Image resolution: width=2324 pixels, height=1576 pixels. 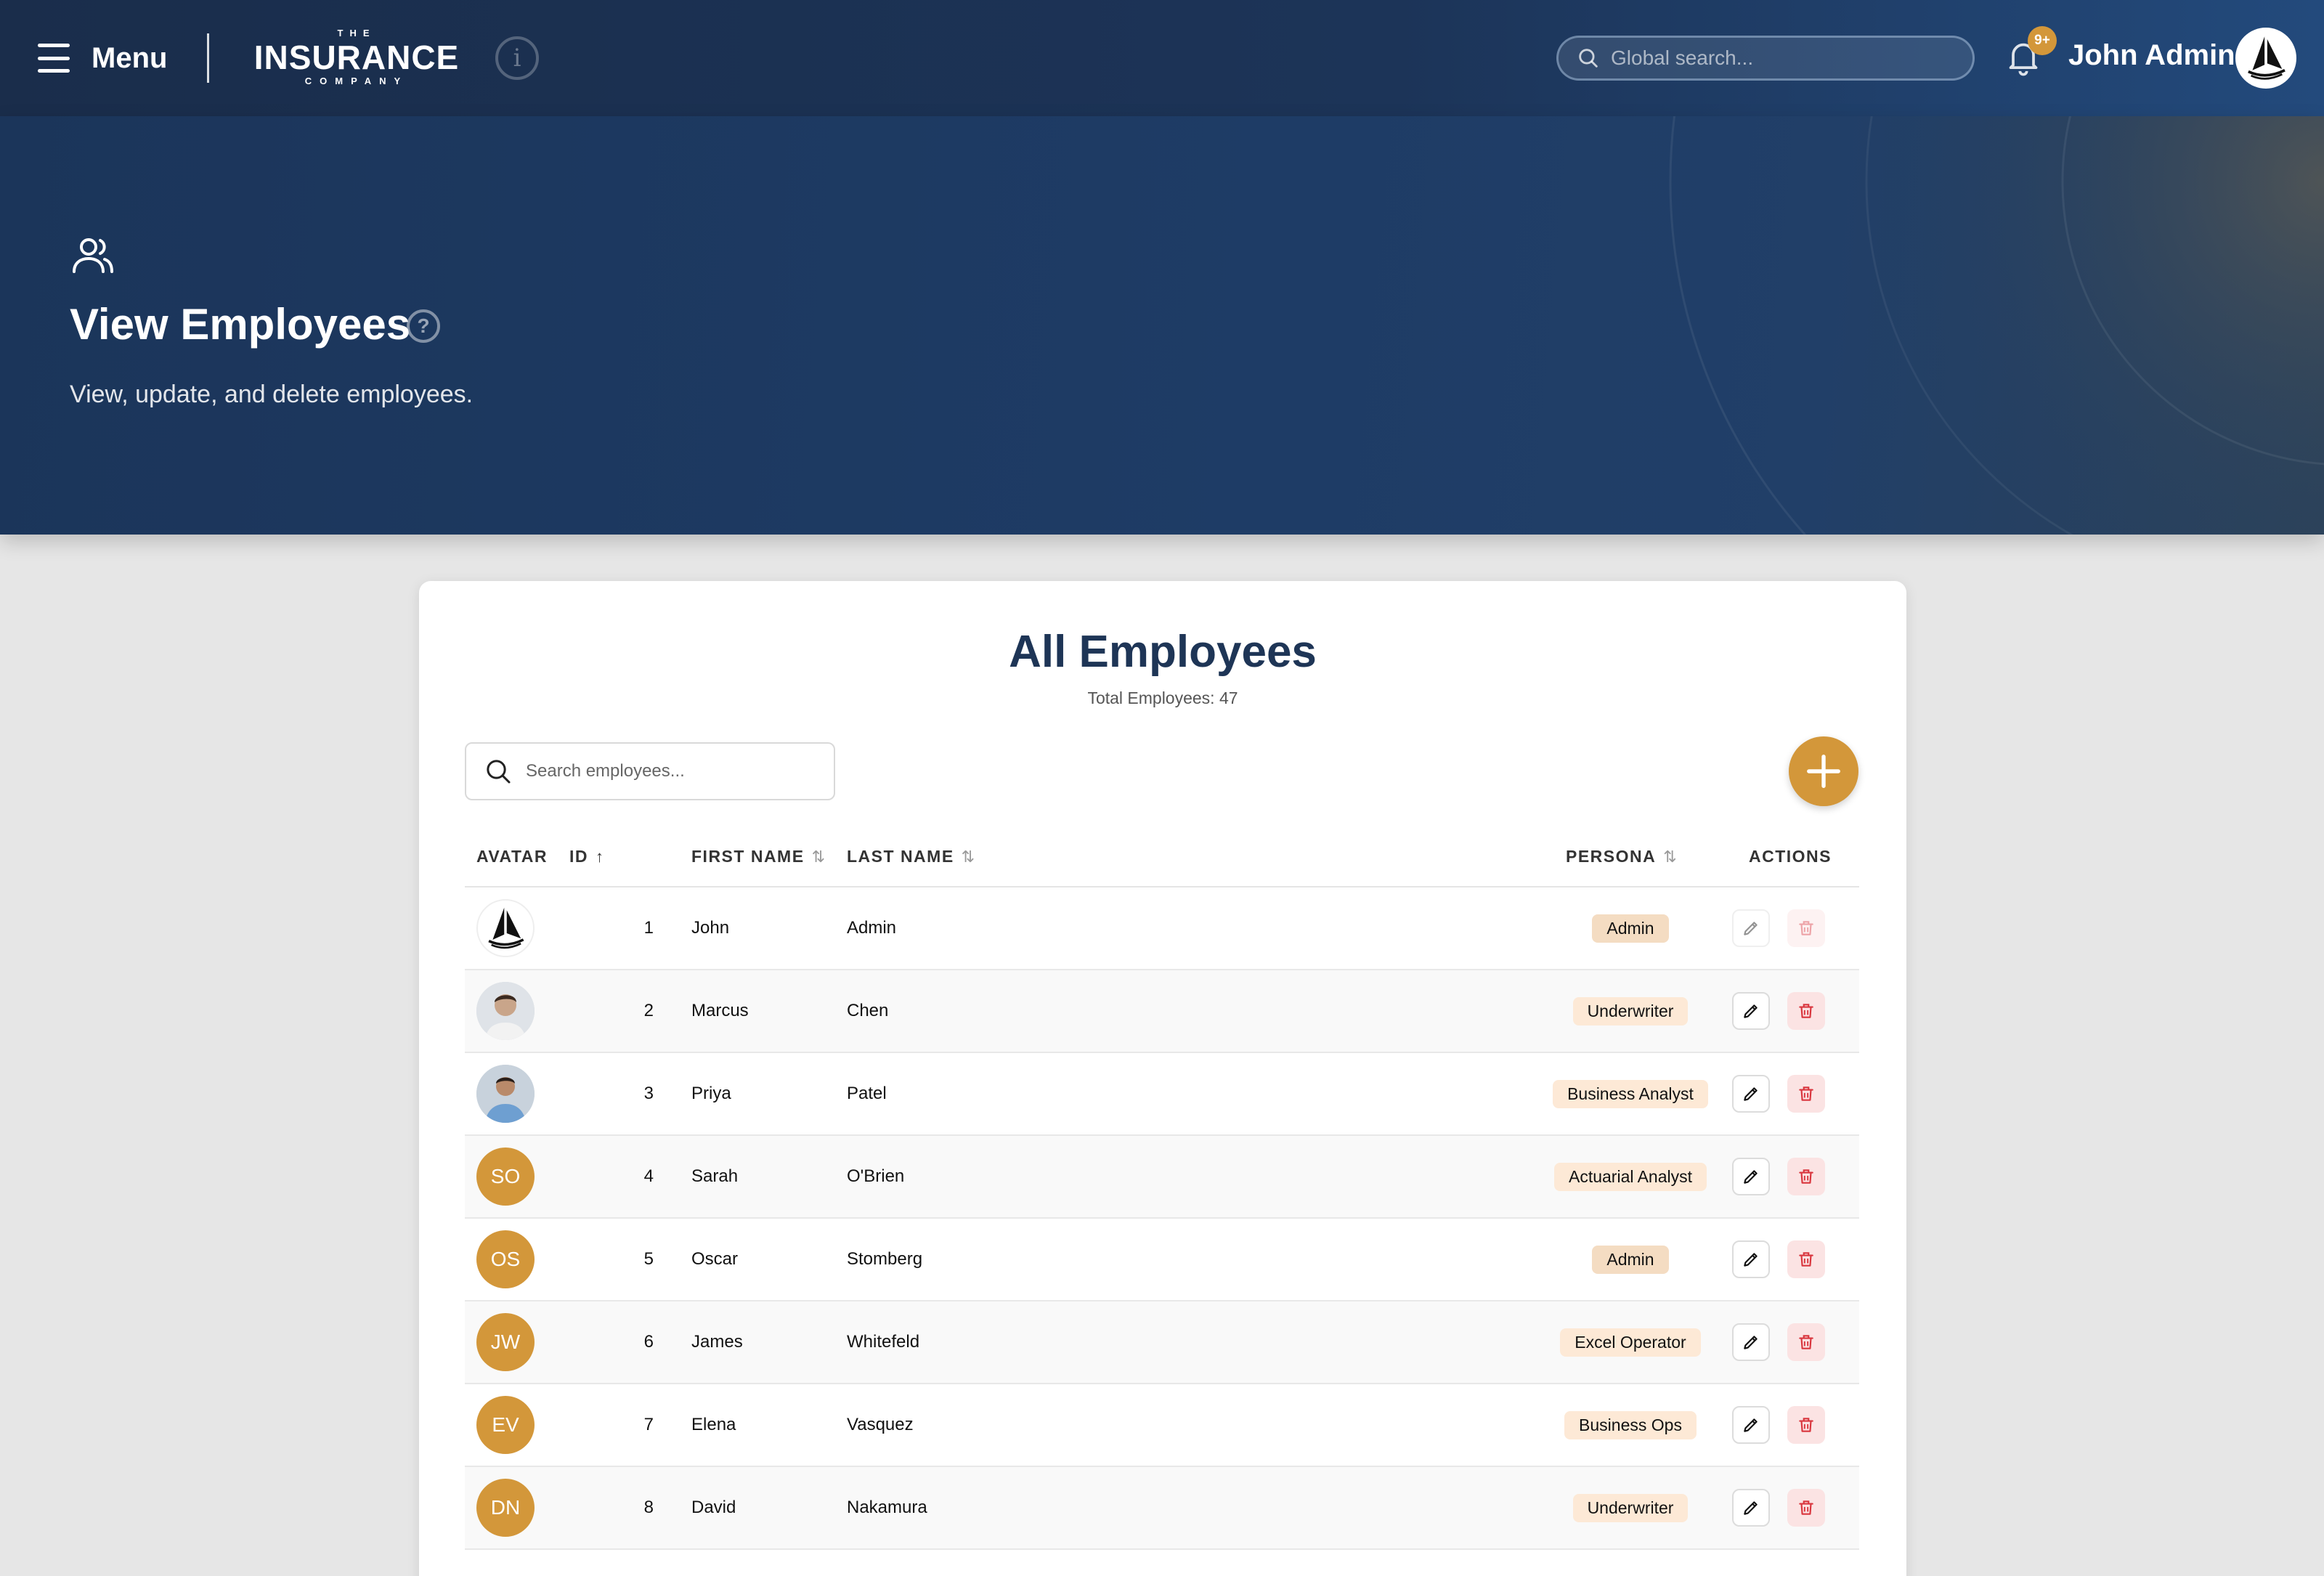 I want to click on global-search-input, so click(x=1785, y=58).